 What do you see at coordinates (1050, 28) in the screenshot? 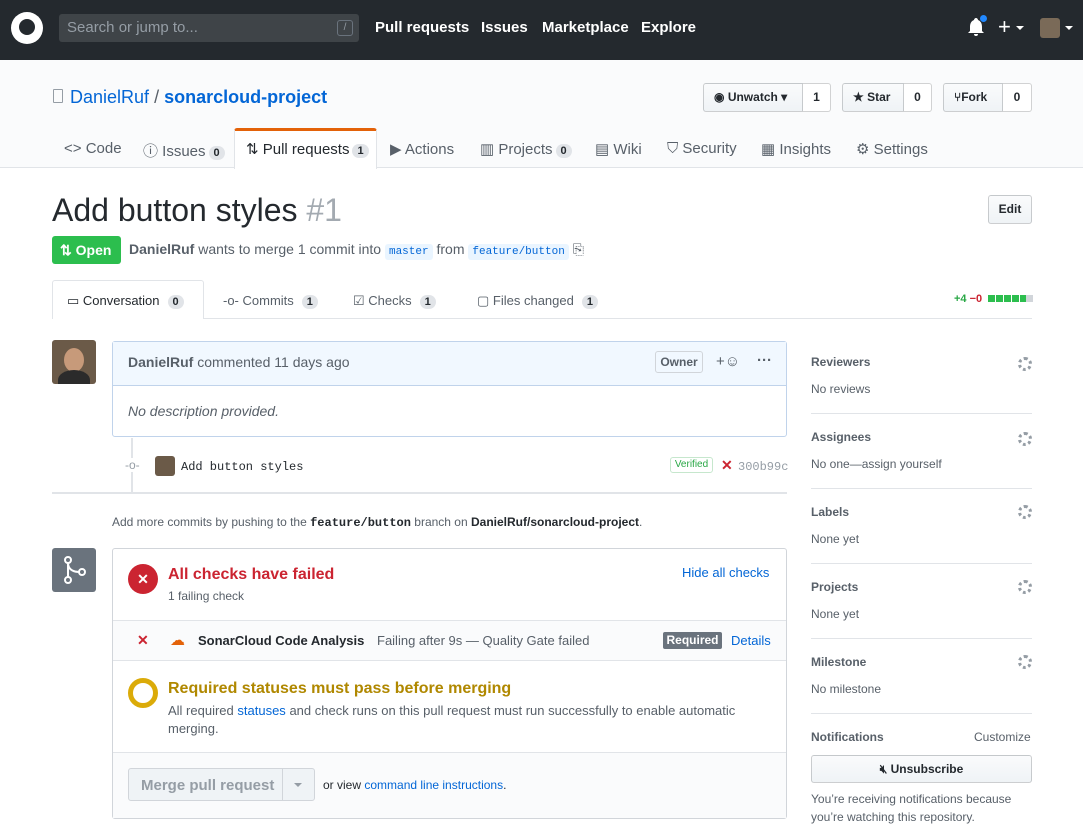
I see `user-avatar` at bounding box center [1050, 28].